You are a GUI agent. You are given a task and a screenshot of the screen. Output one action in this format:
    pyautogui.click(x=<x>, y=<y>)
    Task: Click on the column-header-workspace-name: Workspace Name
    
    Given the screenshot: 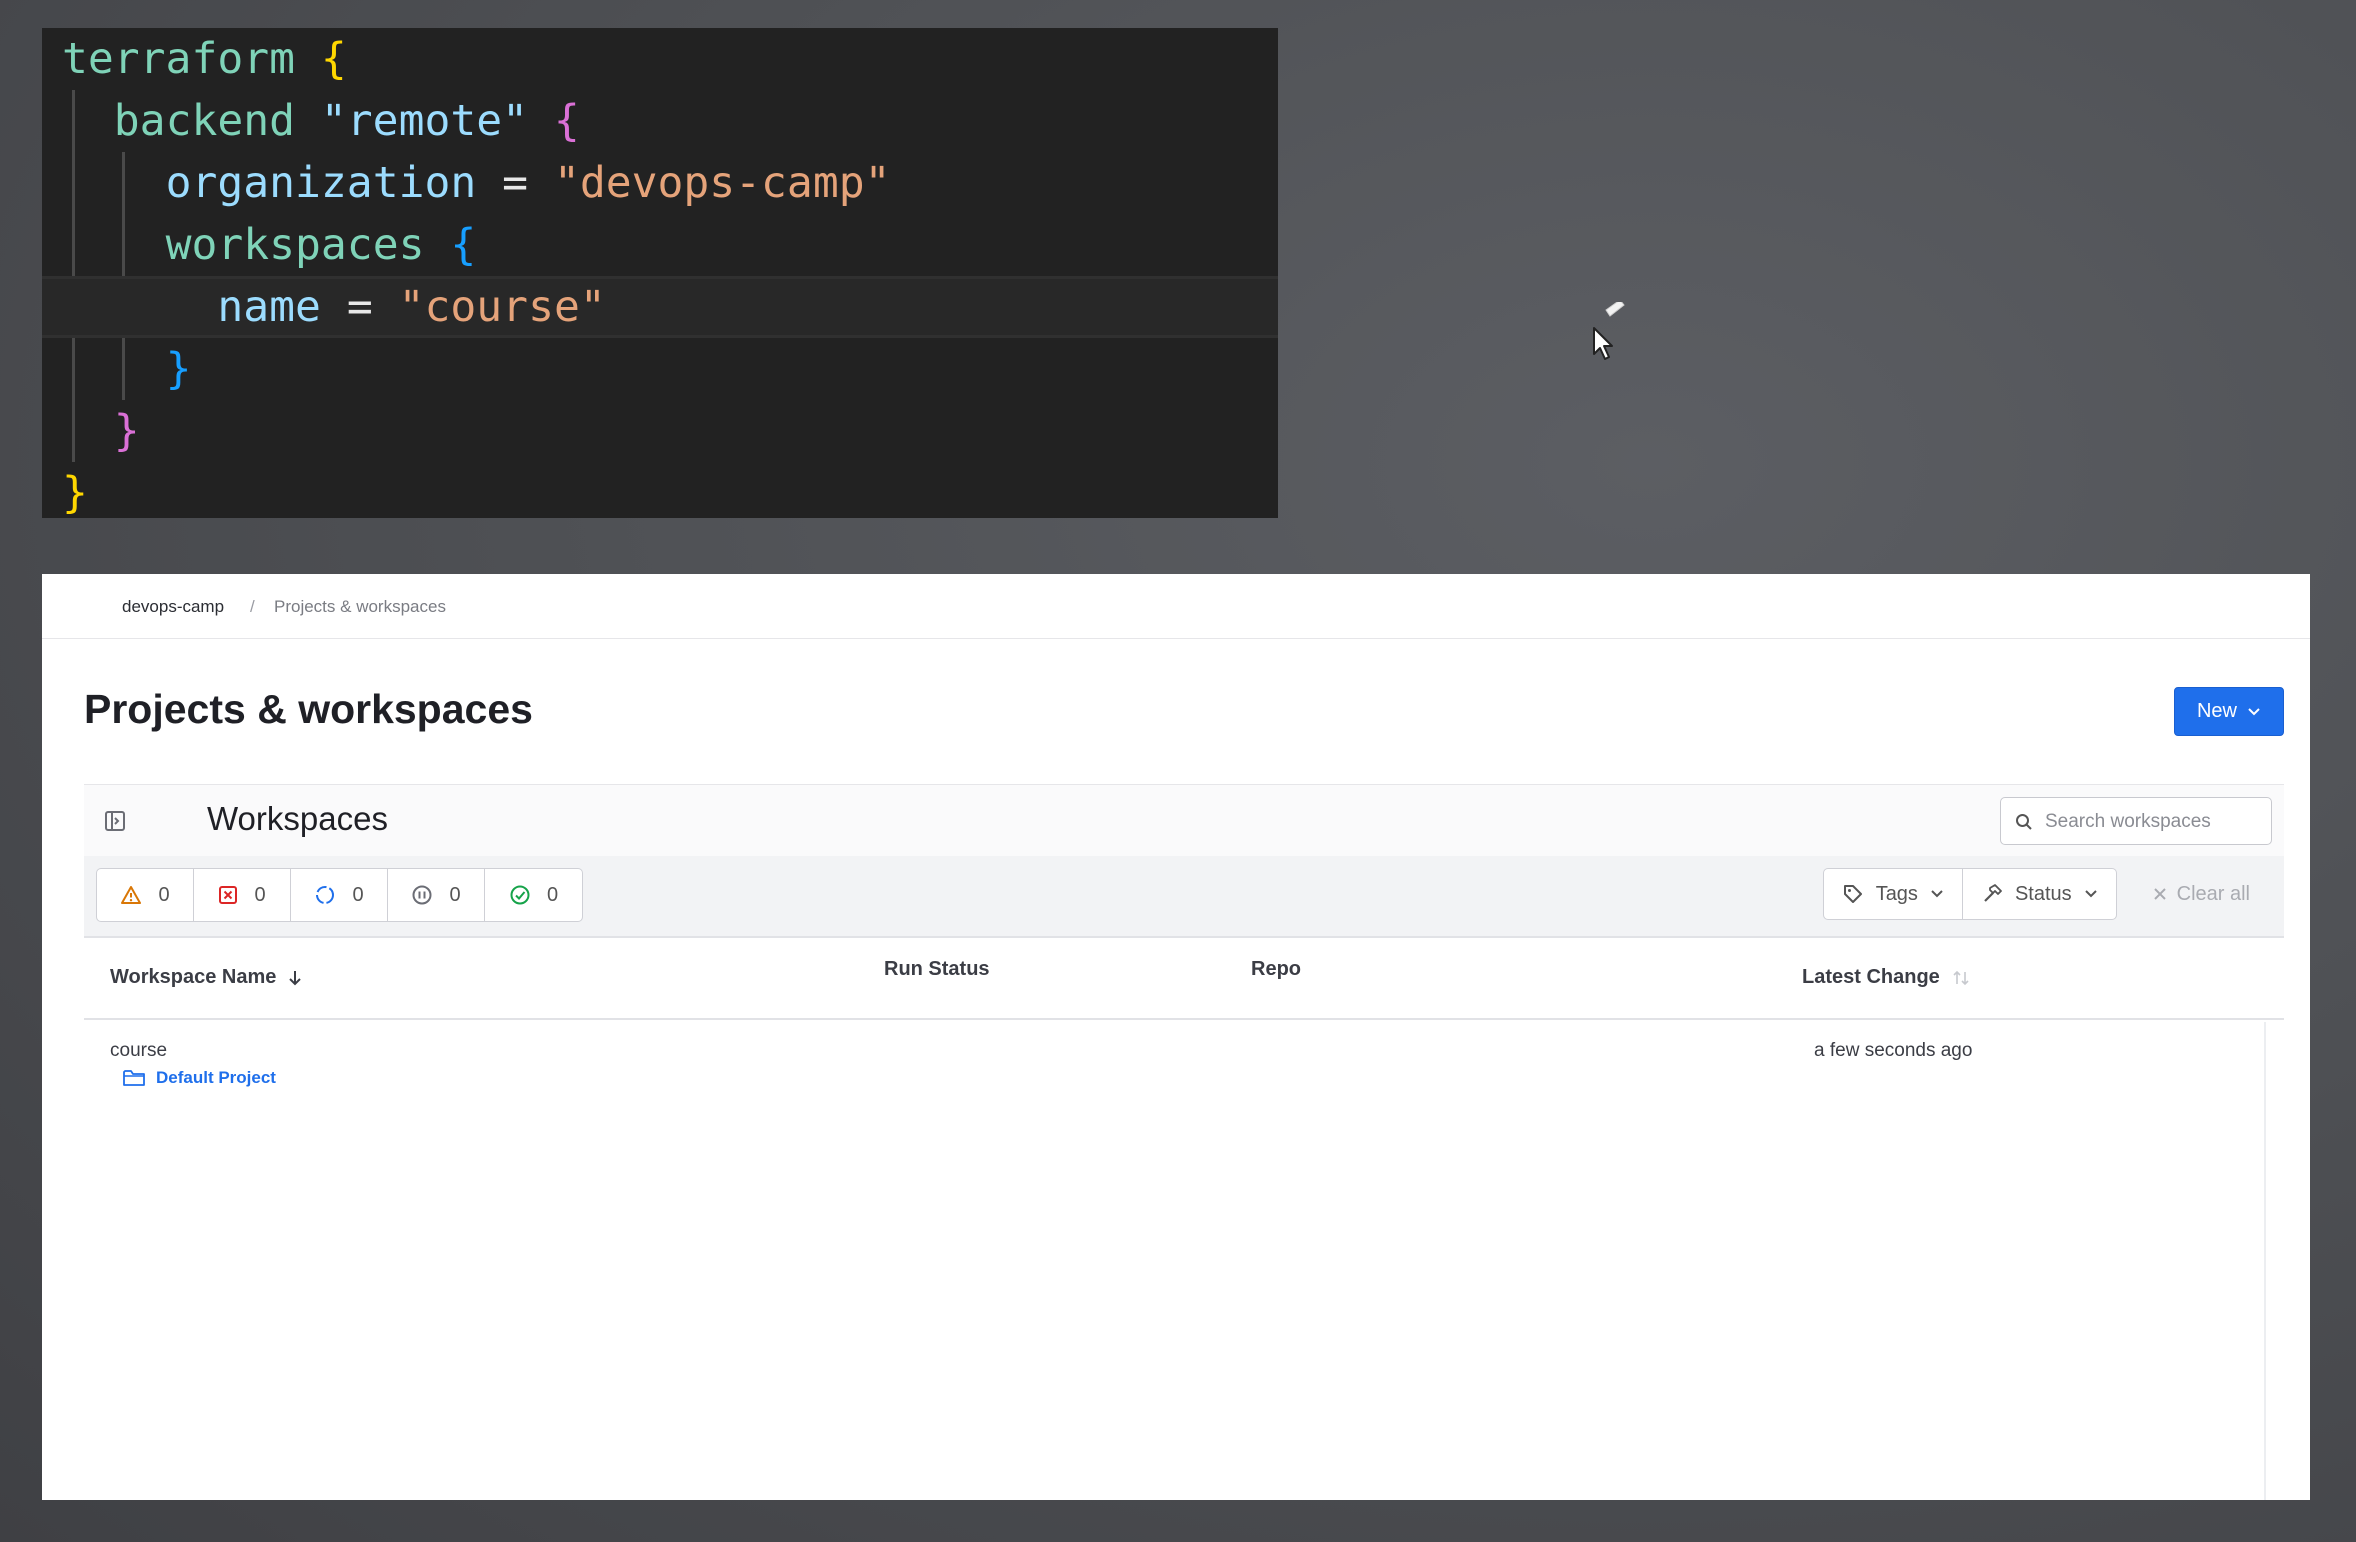 What is the action you would take?
    pyautogui.click(x=206, y=977)
    